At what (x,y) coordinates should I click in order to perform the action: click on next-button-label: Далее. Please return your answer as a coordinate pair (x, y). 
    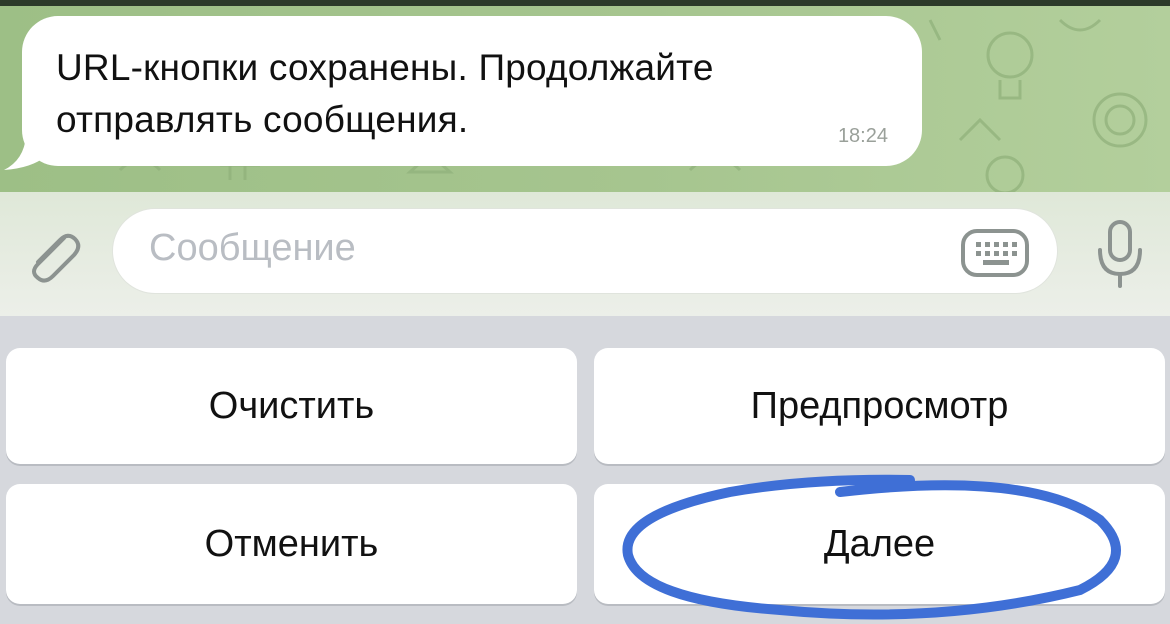
    Looking at the image, I should click on (879, 543).